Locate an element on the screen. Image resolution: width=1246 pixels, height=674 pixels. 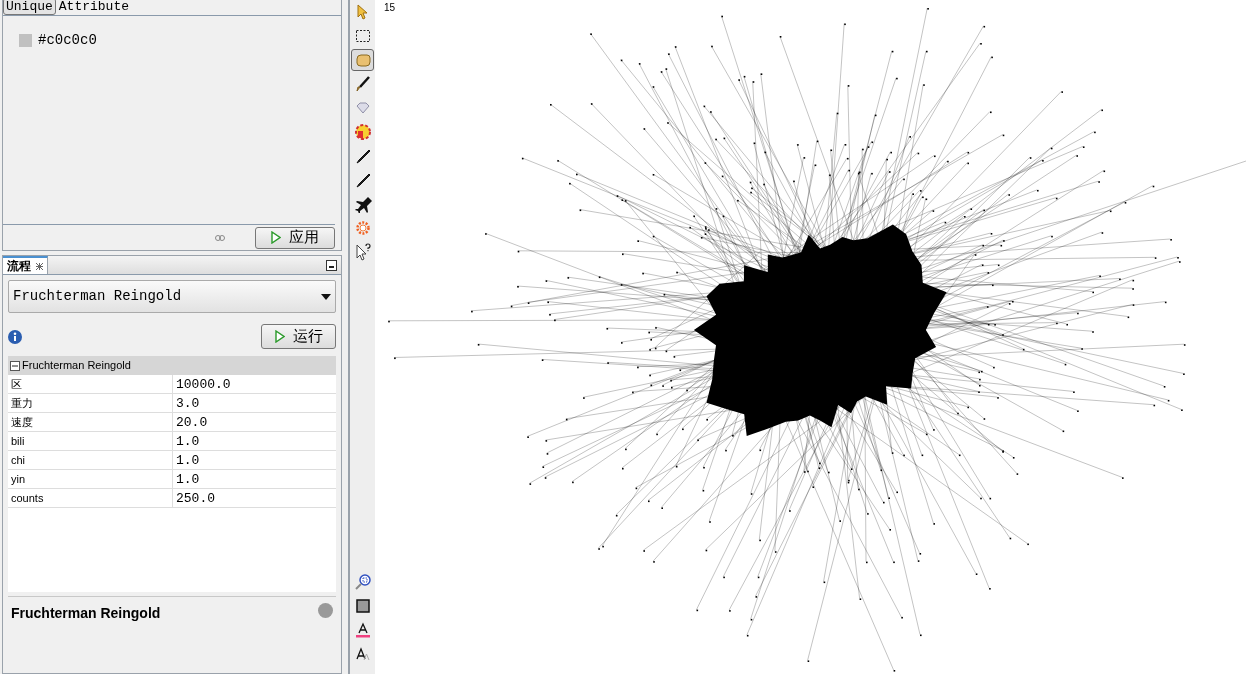
tab: Unique is located at coordinates (29, 7).